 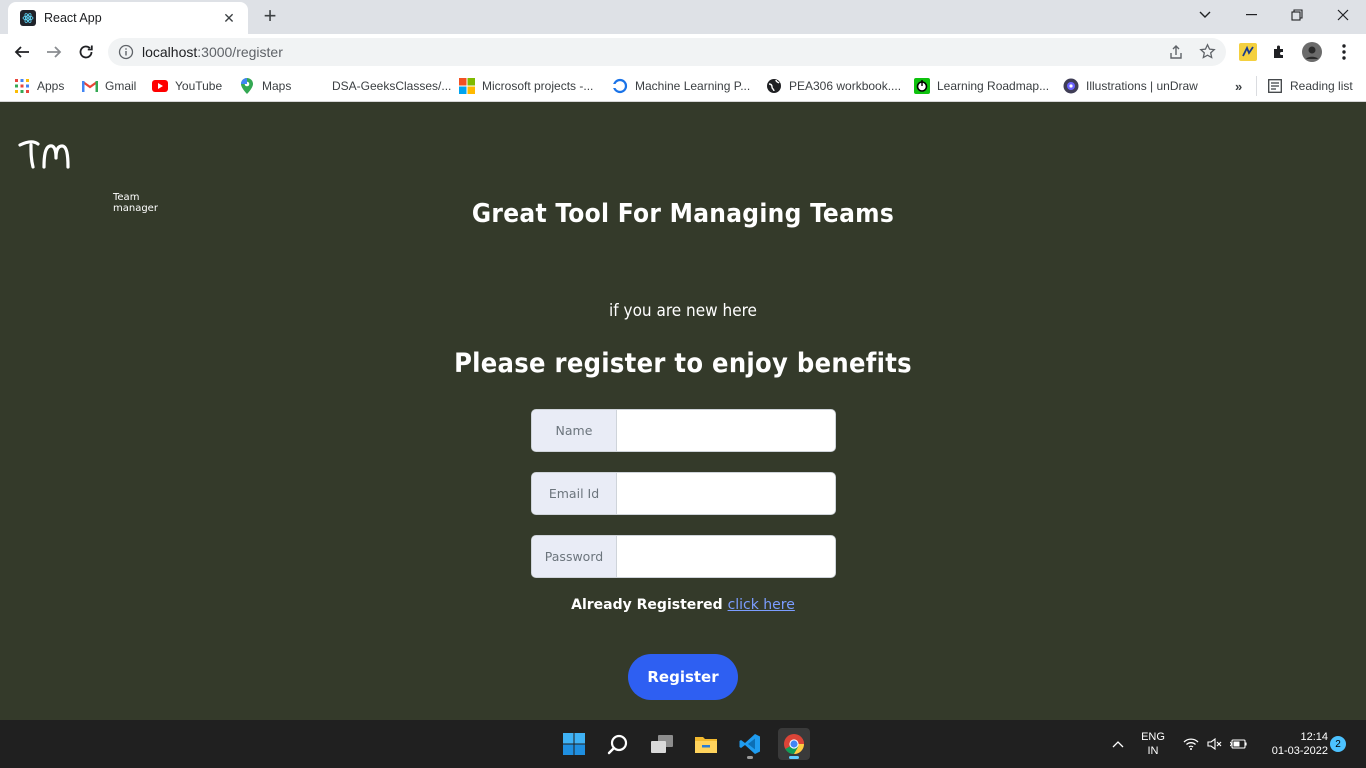 I want to click on show-hidden-icons-chevron-icon, so click(x=1118, y=744).